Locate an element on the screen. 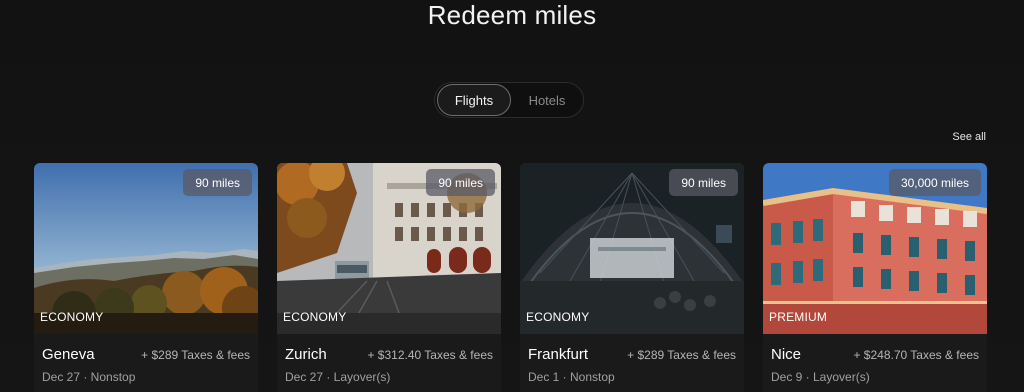 This screenshot has height=392, width=1024. see-all-link: See all is located at coordinates (969, 137).